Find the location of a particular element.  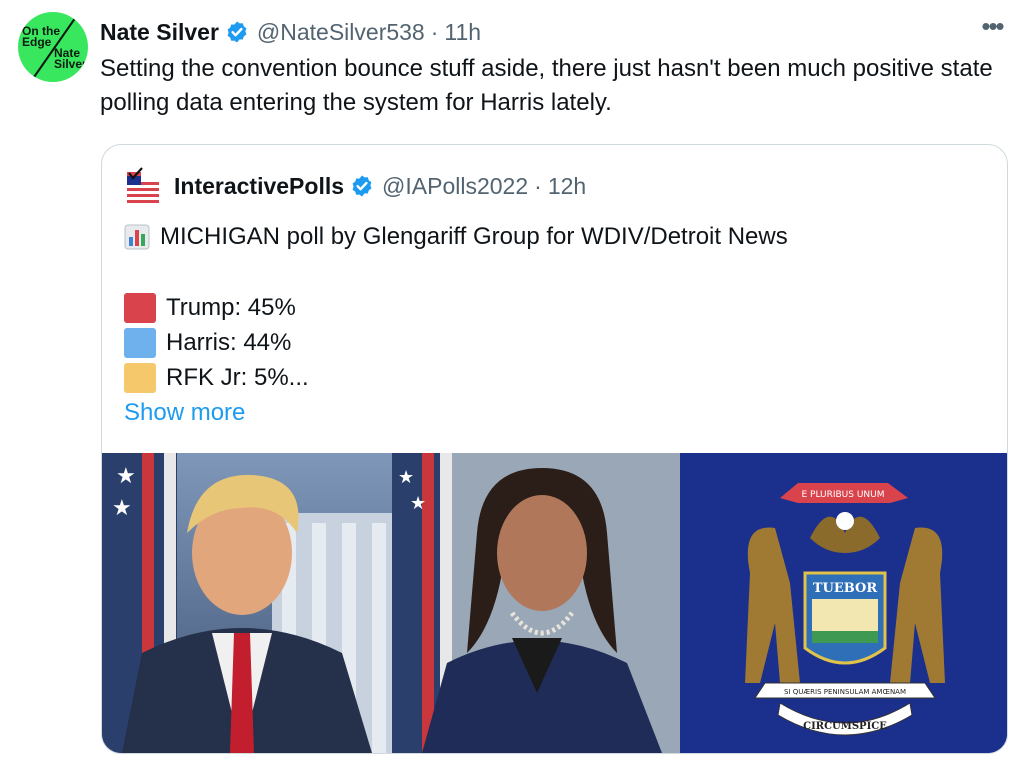

show-more-link: Show more is located at coordinates (184, 413).